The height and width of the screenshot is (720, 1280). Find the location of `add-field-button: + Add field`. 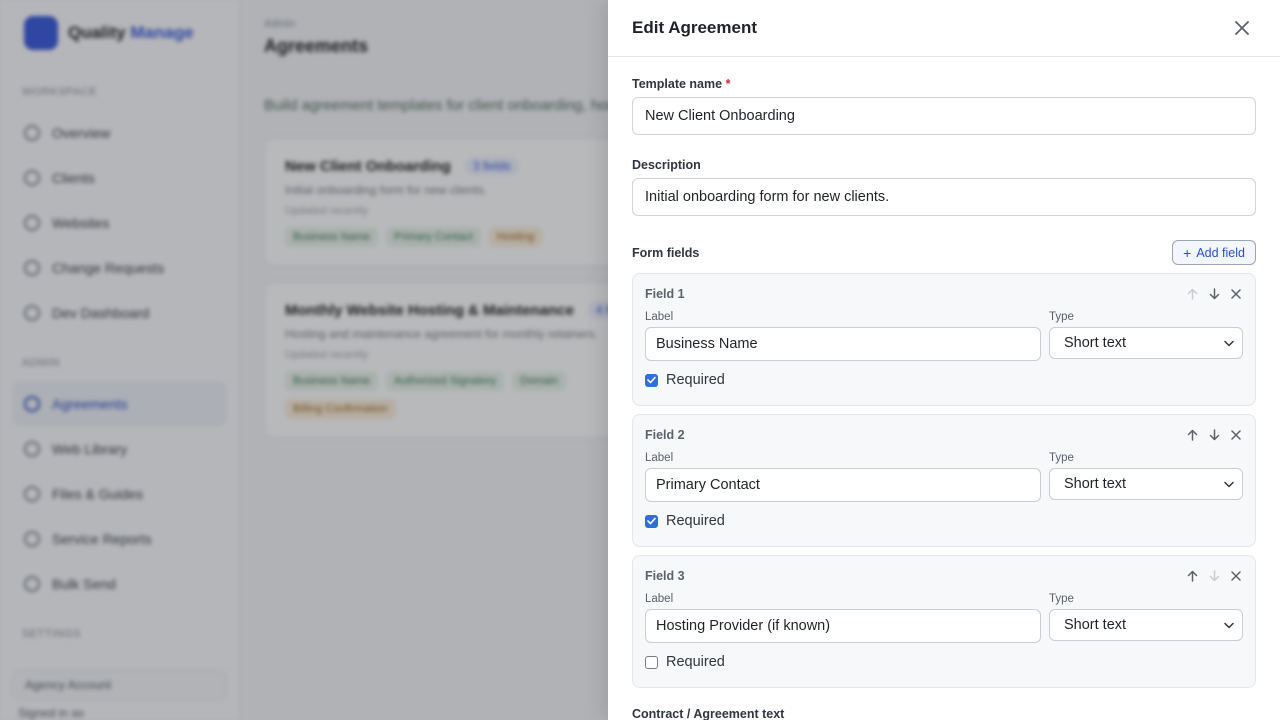

add-field-button: + Add field is located at coordinates (1214, 252).